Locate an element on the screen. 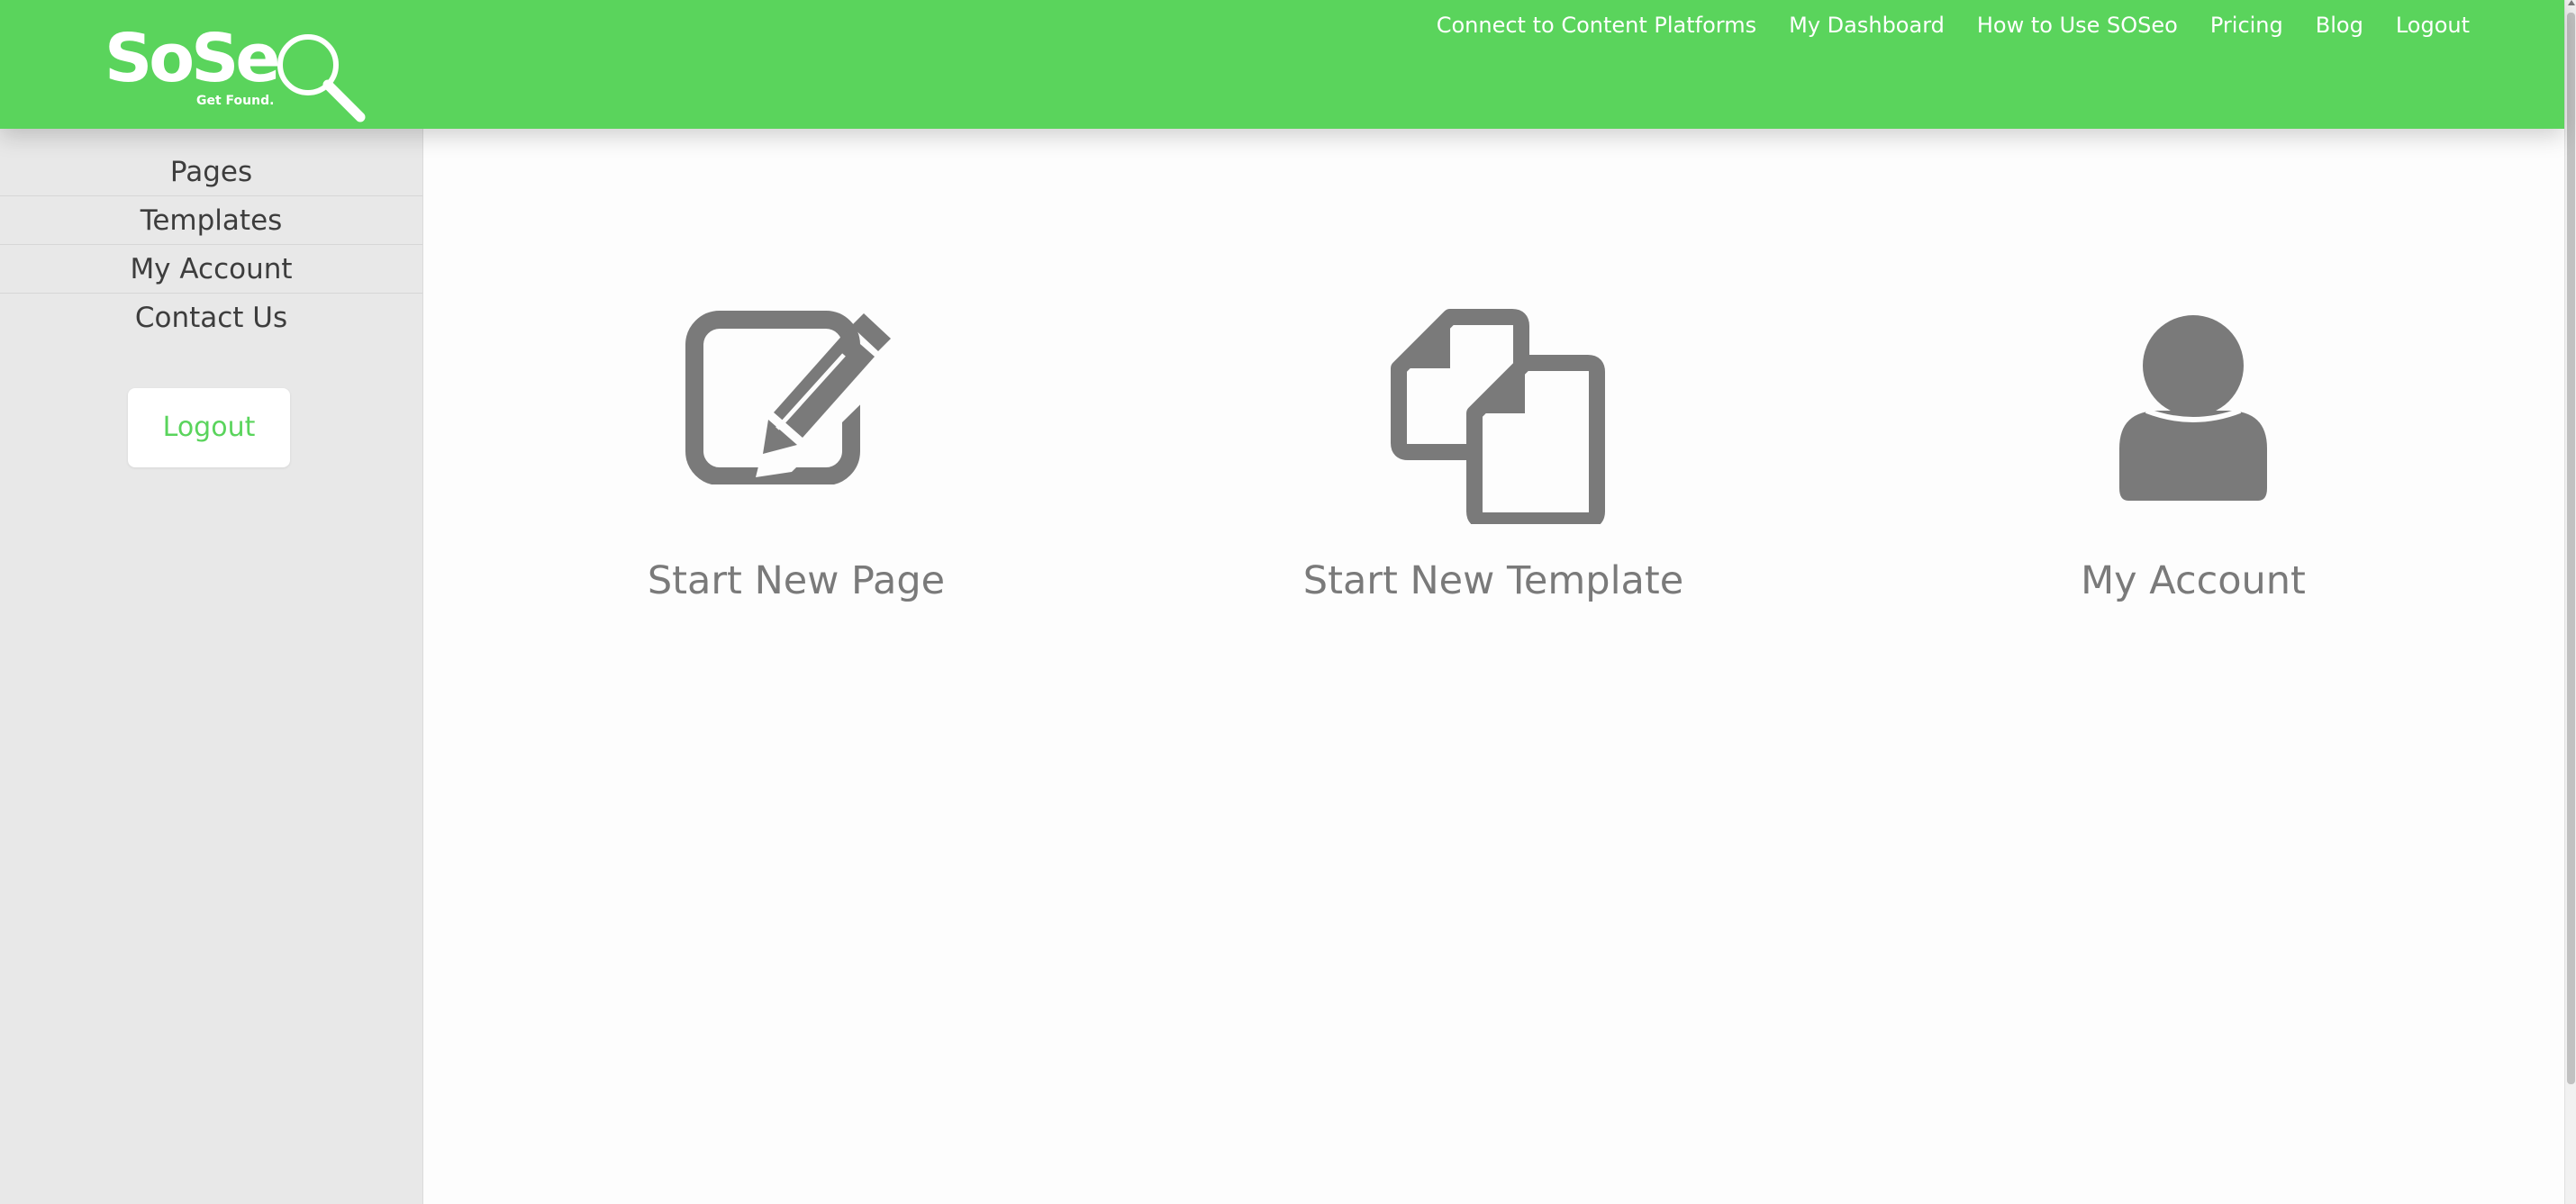 The image size is (2576, 1204). nav-connect-content-platforms: Connect to Content Platforms is located at coordinates (1596, 25).